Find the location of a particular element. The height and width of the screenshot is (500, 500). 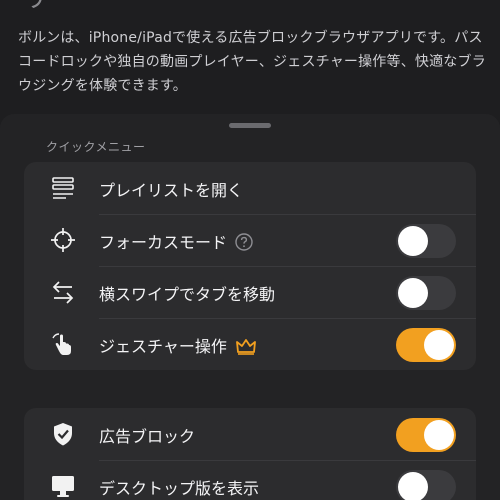

shield-check-icon is located at coordinates (63, 434).